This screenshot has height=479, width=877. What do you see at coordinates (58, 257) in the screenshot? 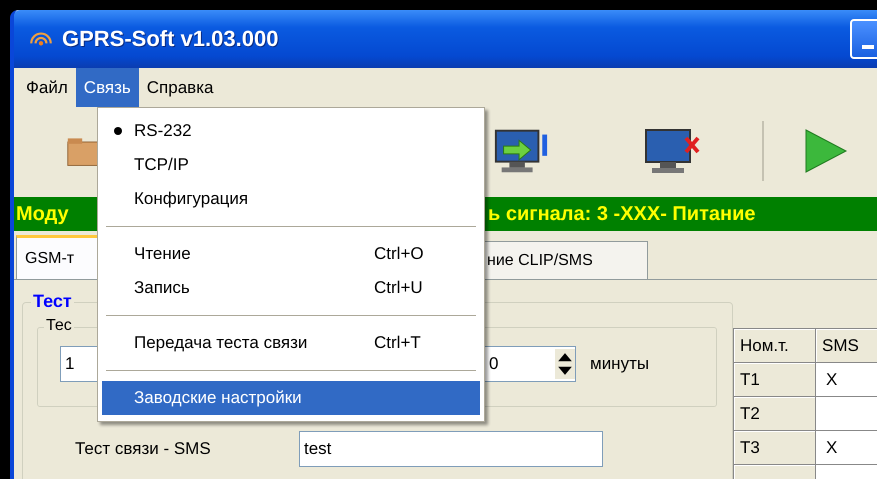
I see `tab: GSM-т` at bounding box center [58, 257].